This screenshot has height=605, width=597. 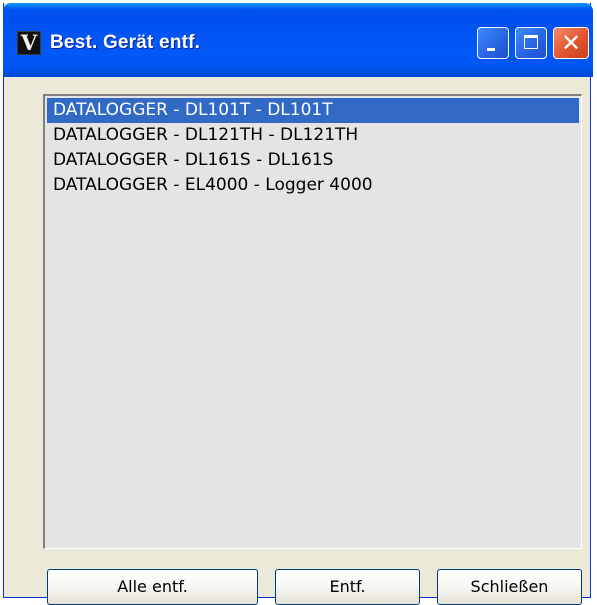 What do you see at coordinates (29, 43) in the screenshot?
I see `app-v-icon: V` at bounding box center [29, 43].